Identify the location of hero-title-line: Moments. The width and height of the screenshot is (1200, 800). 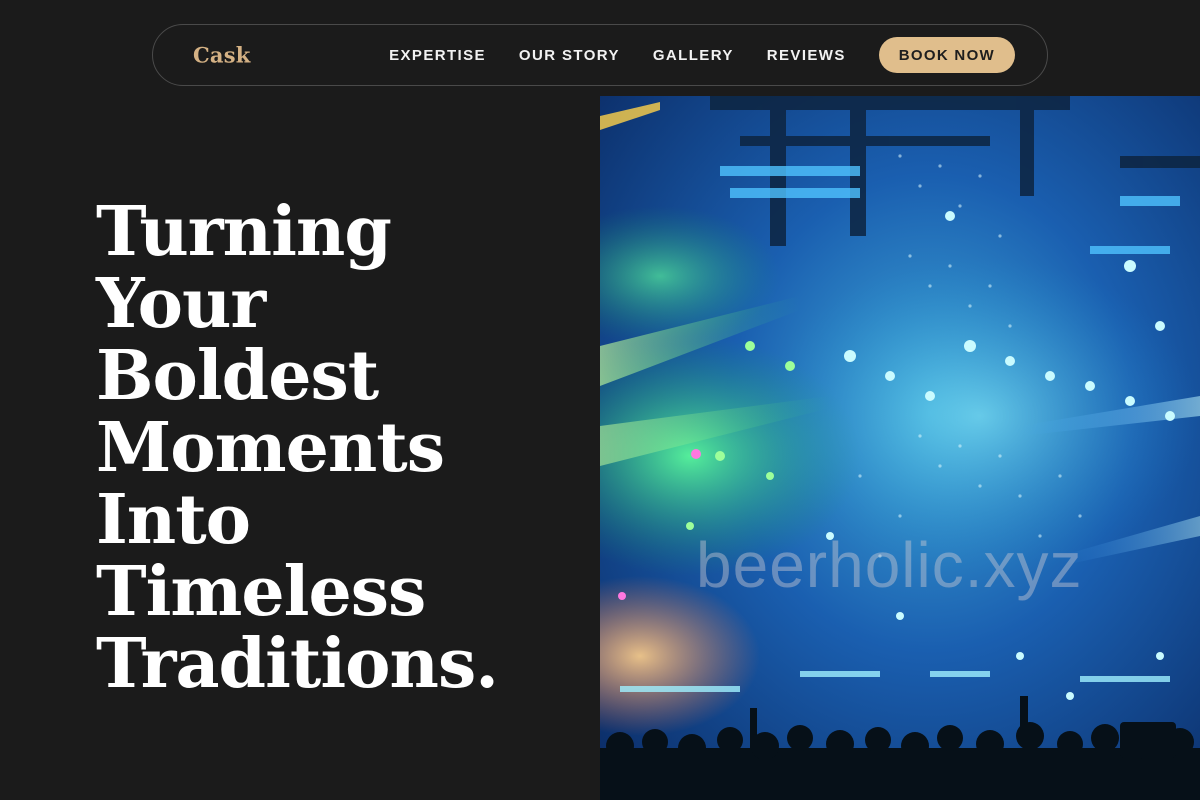
(270, 448).